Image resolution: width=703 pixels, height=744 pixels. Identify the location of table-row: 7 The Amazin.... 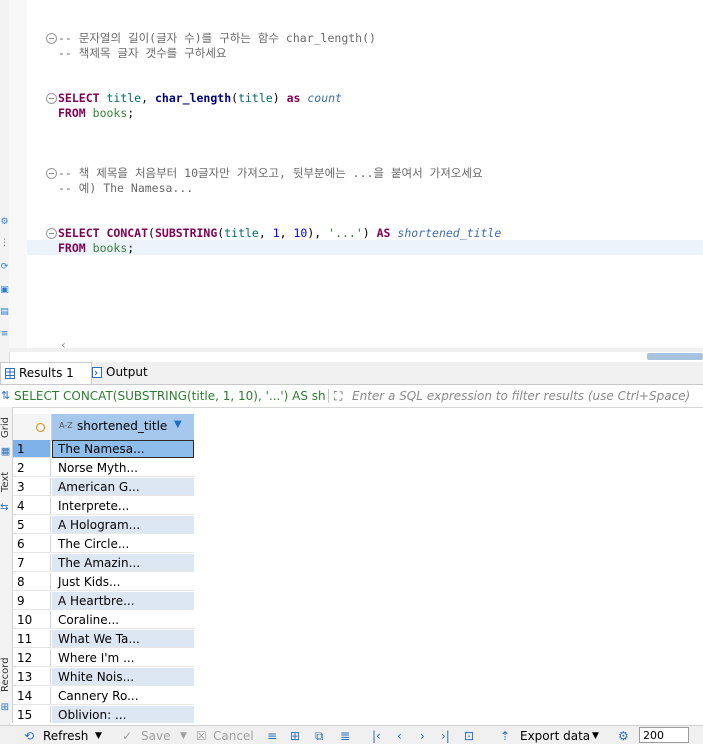
(358, 563).